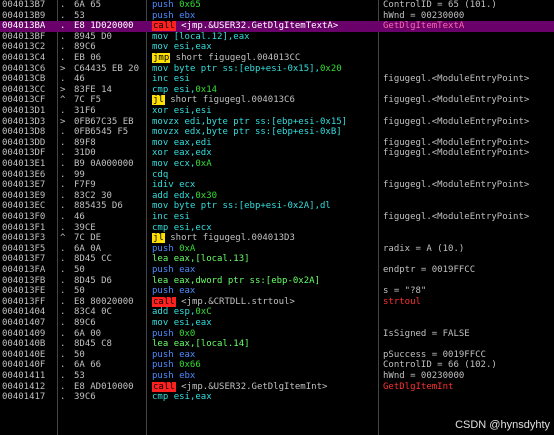 This screenshot has height=435, width=554. Describe the element at coordinates (277, 249) in the screenshot. I see `disasm-row: 004013F5. 6A 0A push 0xA radix = A (10.)` at that location.